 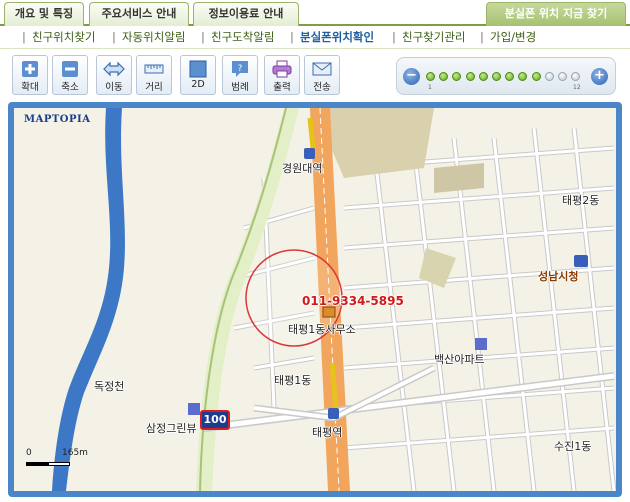 What do you see at coordinates (153, 37) in the screenshot?
I see `menu-auto-location-alert: 자동위치알림` at bounding box center [153, 37].